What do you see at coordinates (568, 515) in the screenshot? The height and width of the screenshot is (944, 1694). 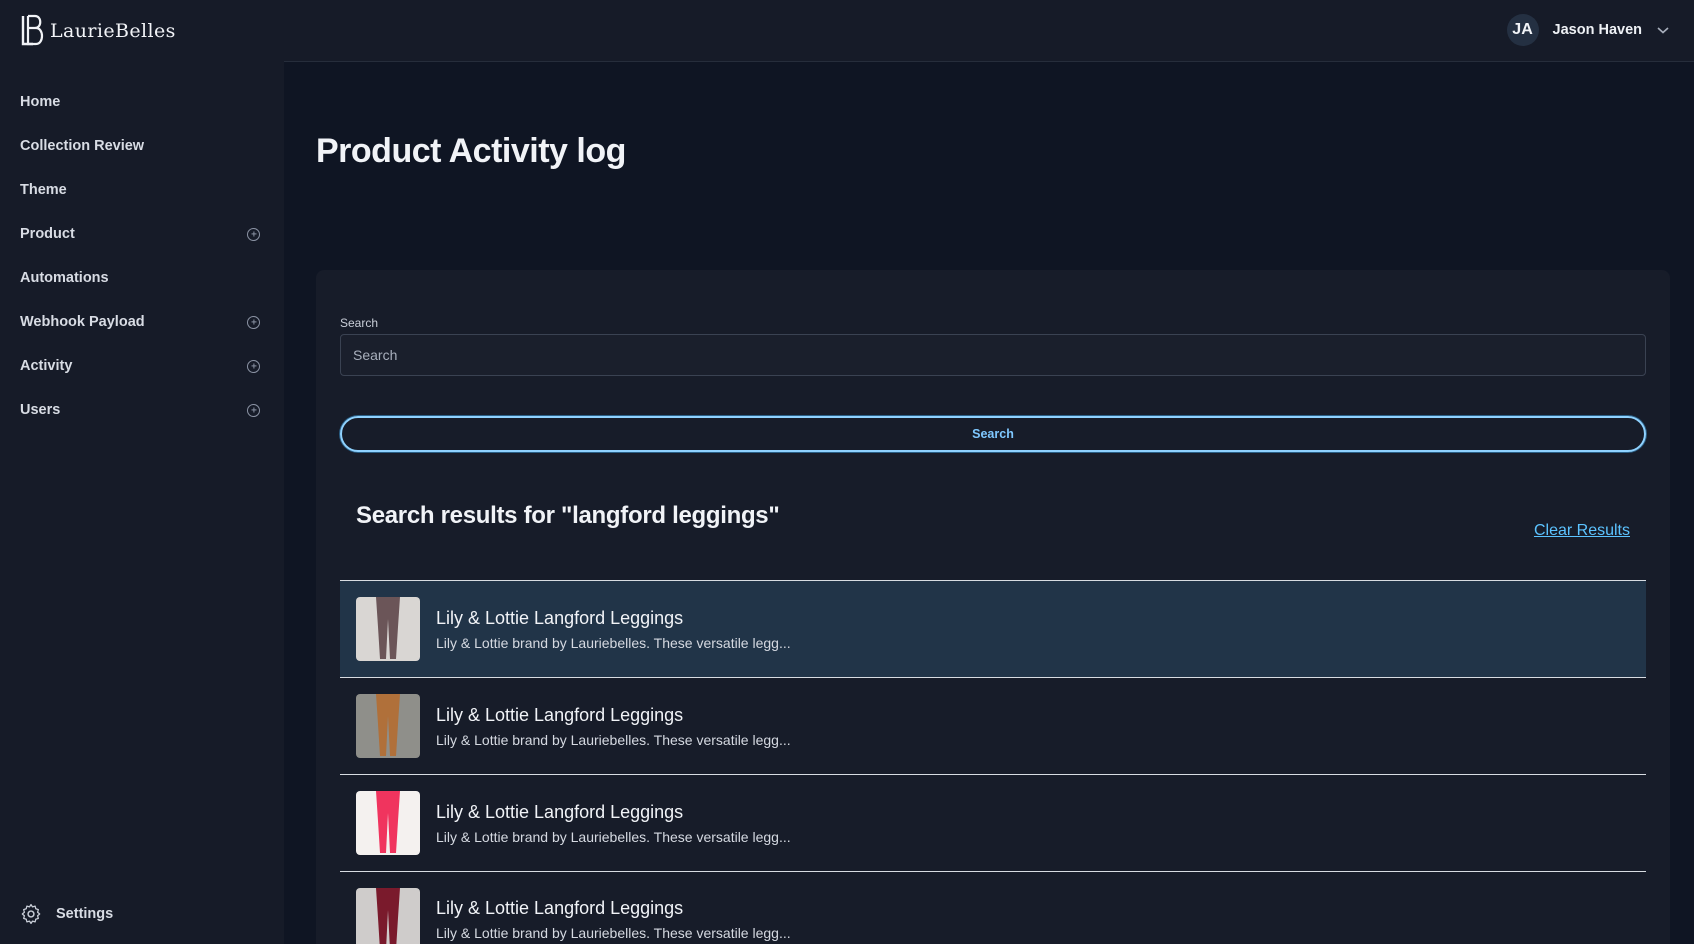 I see `results-title: Search results for "langford leggings"` at bounding box center [568, 515].